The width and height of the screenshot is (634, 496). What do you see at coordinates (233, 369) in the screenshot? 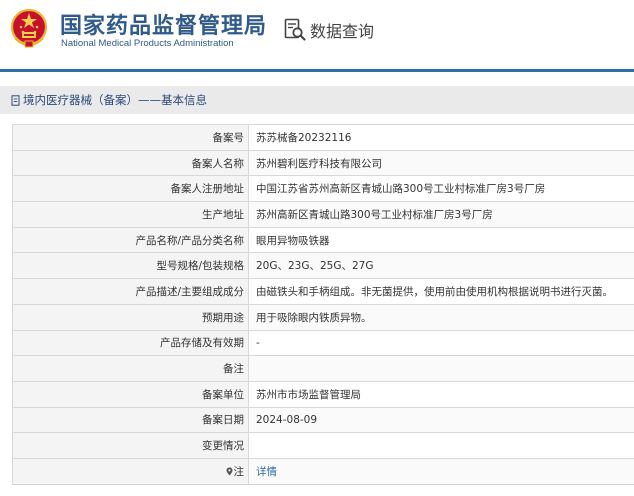
I see `field-label-text: 备注` at bounding box center [233, 369].